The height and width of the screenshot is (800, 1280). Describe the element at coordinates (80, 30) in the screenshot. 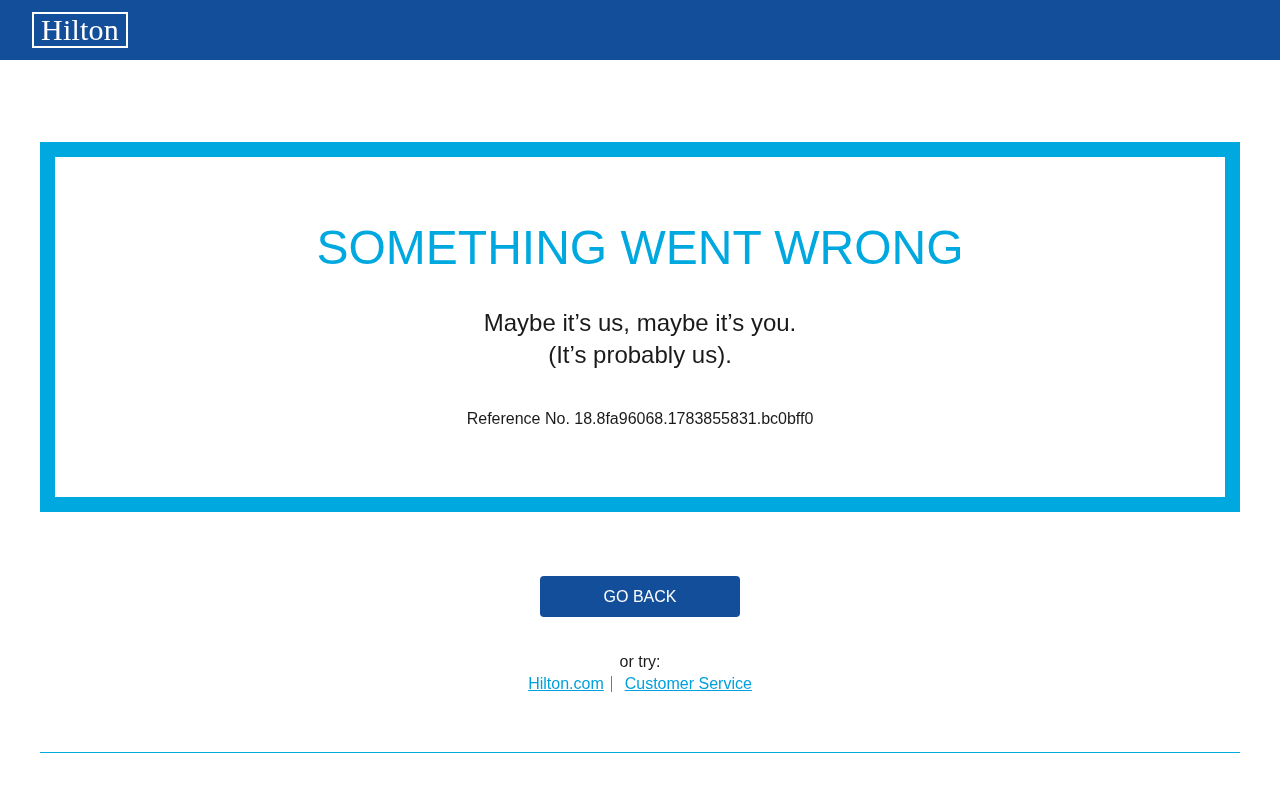

I see `logo: Hilton` at that location.